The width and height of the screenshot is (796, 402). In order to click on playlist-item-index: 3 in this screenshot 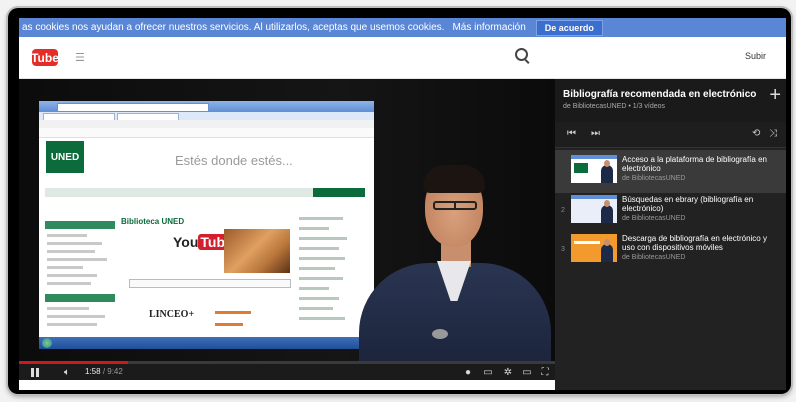, I will do `click(563, 249)`.